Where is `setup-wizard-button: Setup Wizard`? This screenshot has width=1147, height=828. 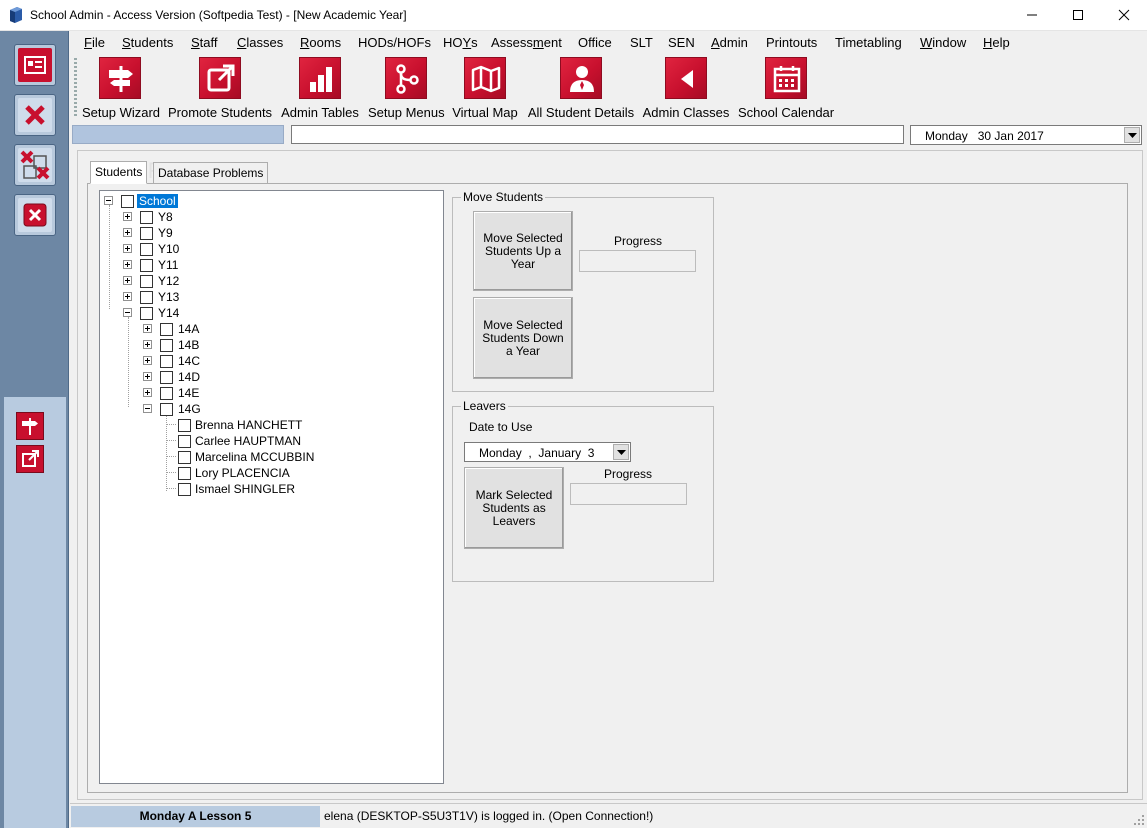 setup-wizard-button: Setup Wizard is located at coordinates (121, 88).